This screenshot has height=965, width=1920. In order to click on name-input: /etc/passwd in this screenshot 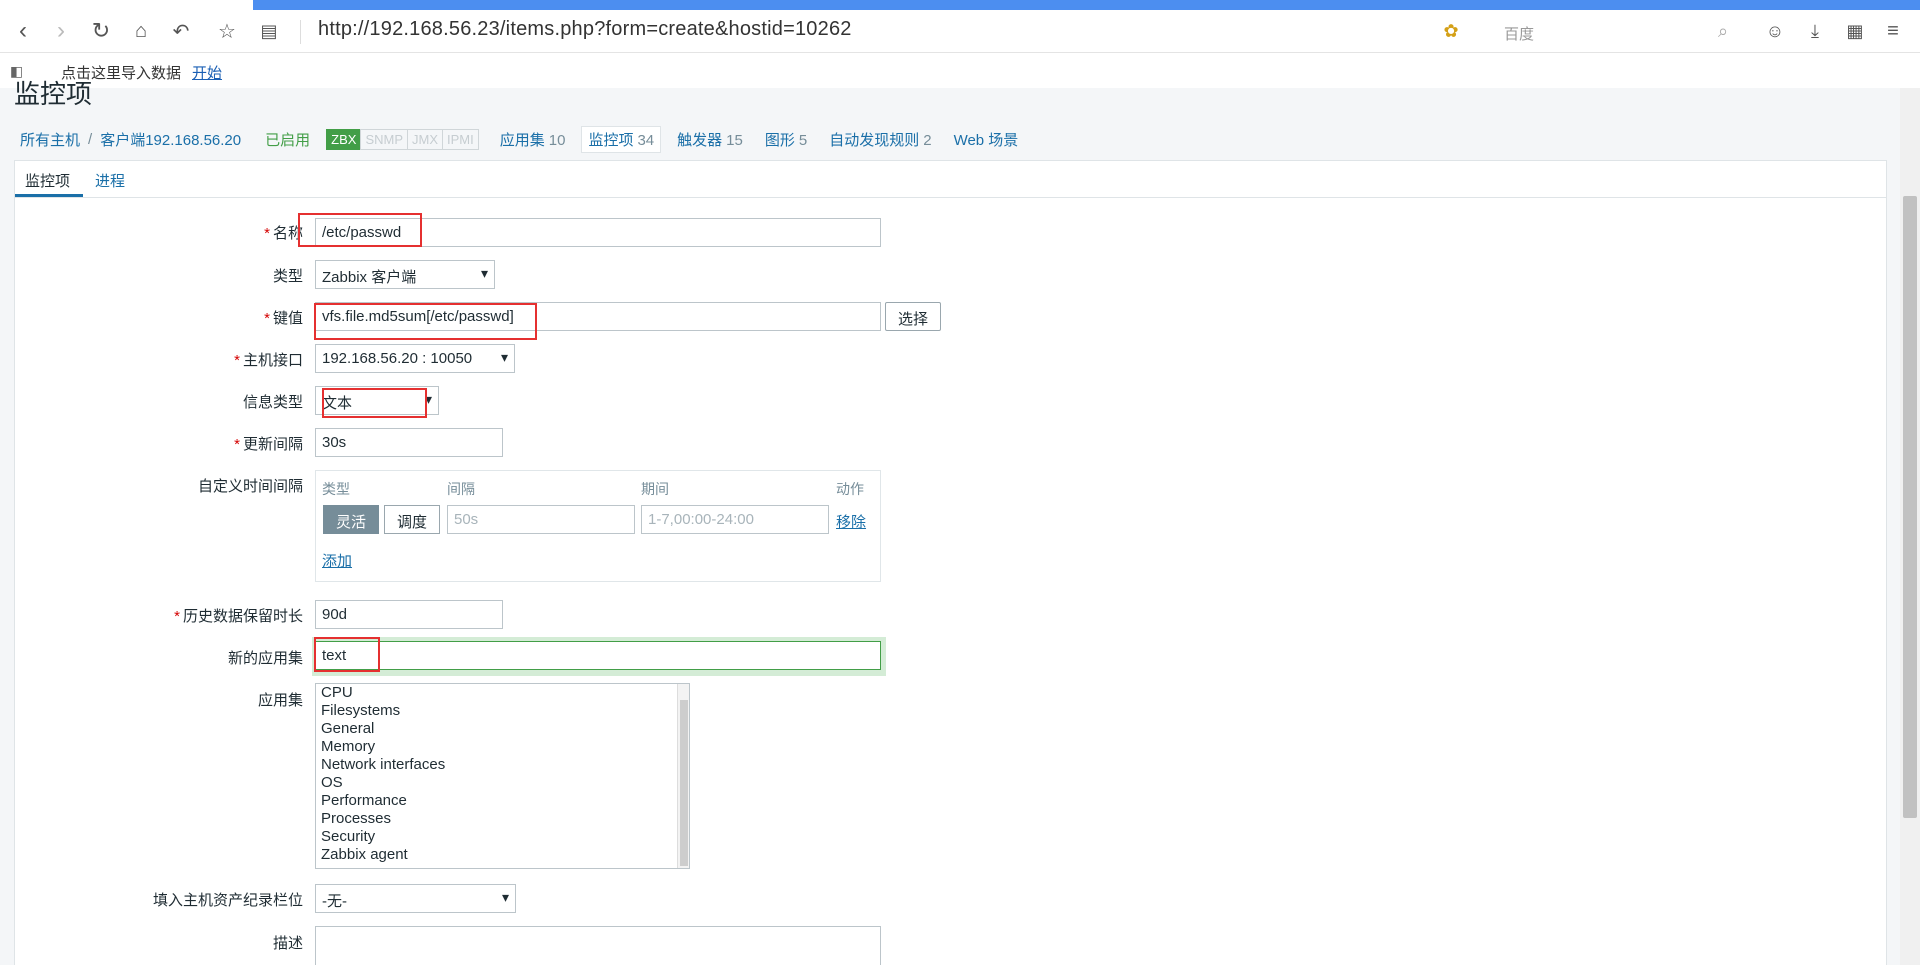, I will do `click(598, 232)`.